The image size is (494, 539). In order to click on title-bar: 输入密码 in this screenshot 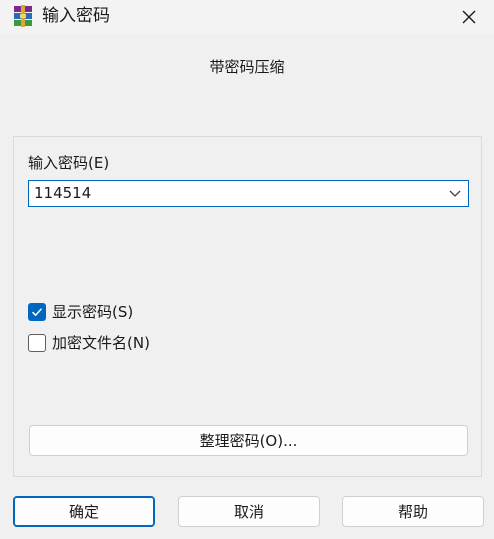, I will do `click(247, 17)`.